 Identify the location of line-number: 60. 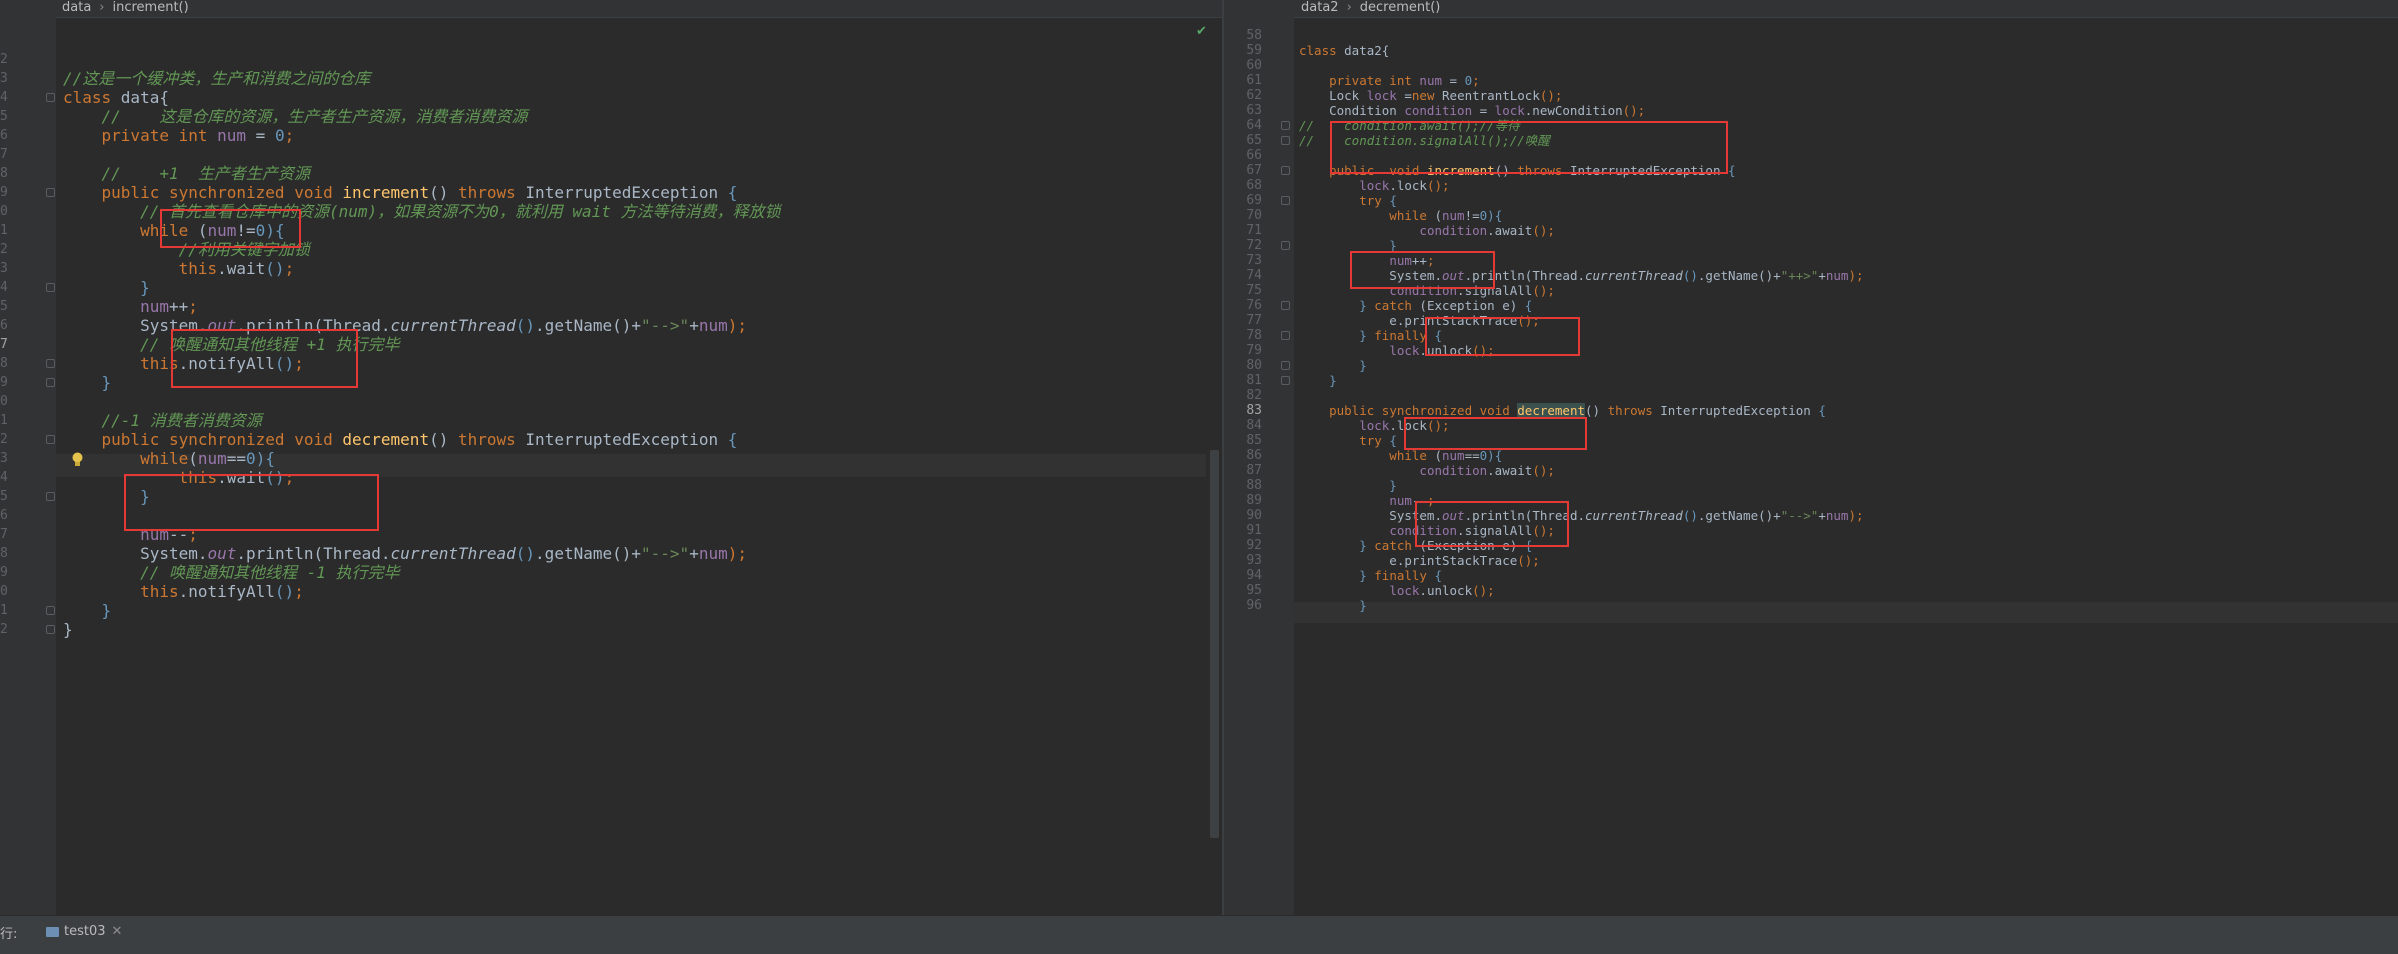
(1243, 65).